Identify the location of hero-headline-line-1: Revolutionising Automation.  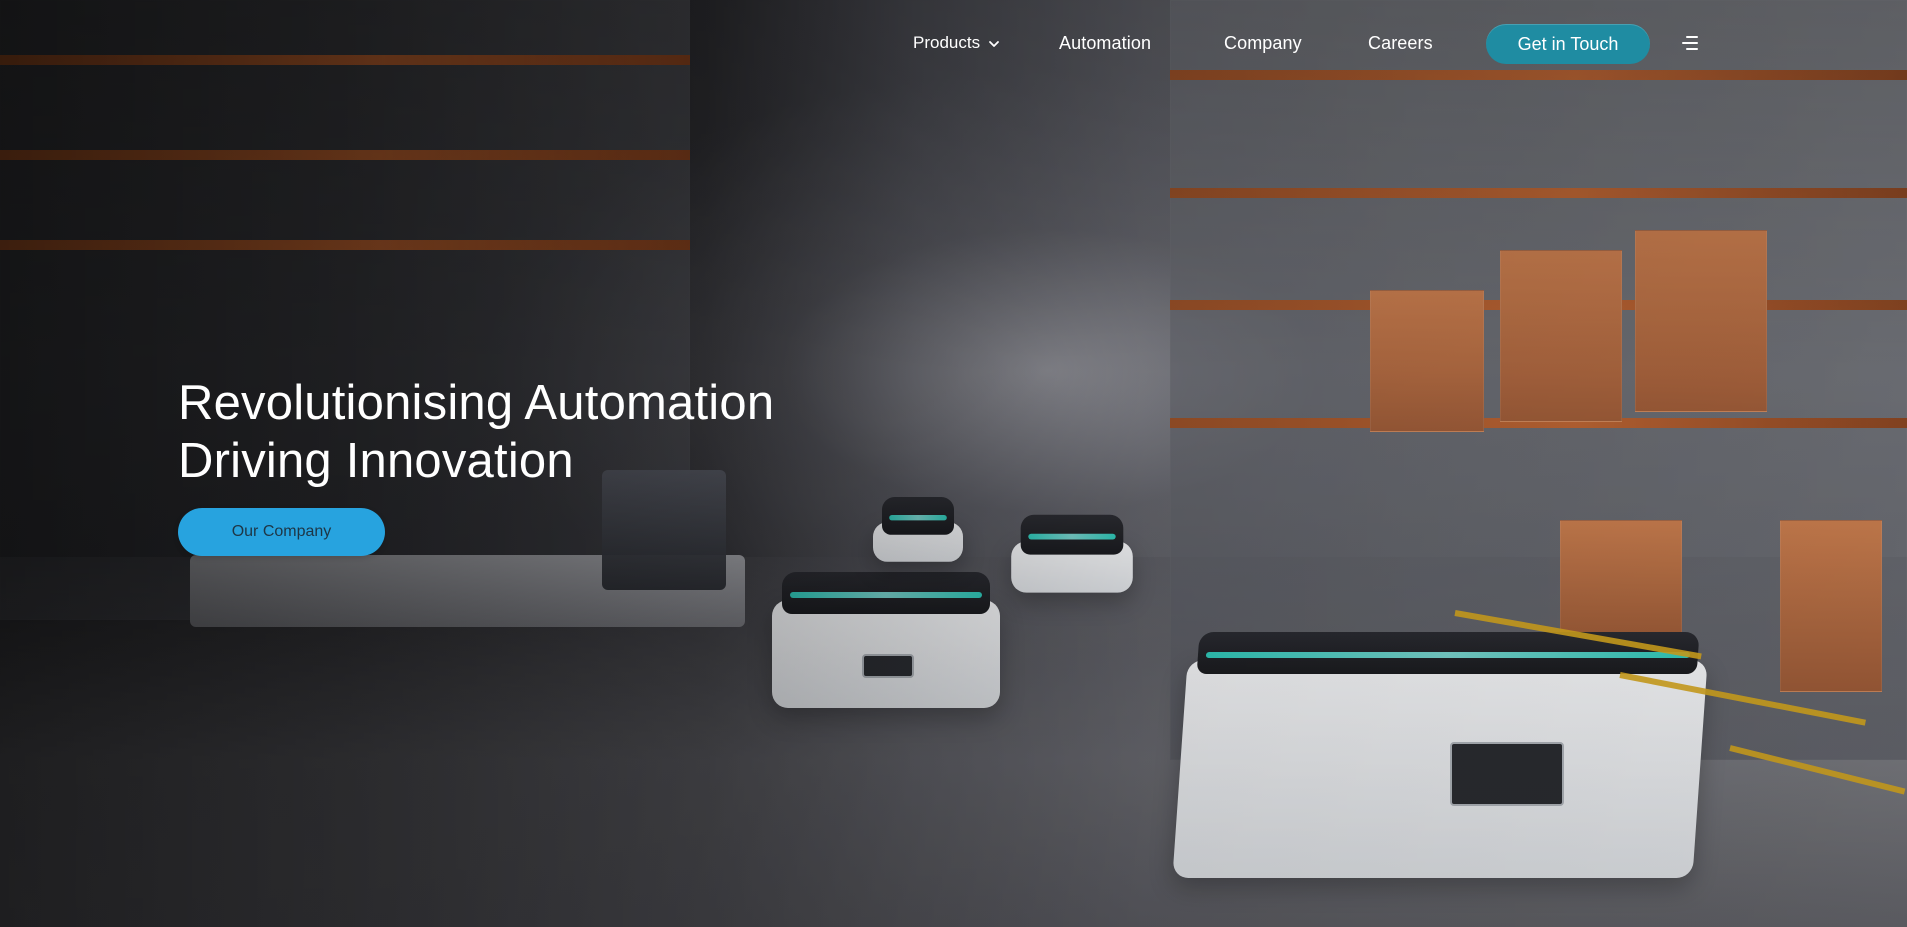
(476, 403).